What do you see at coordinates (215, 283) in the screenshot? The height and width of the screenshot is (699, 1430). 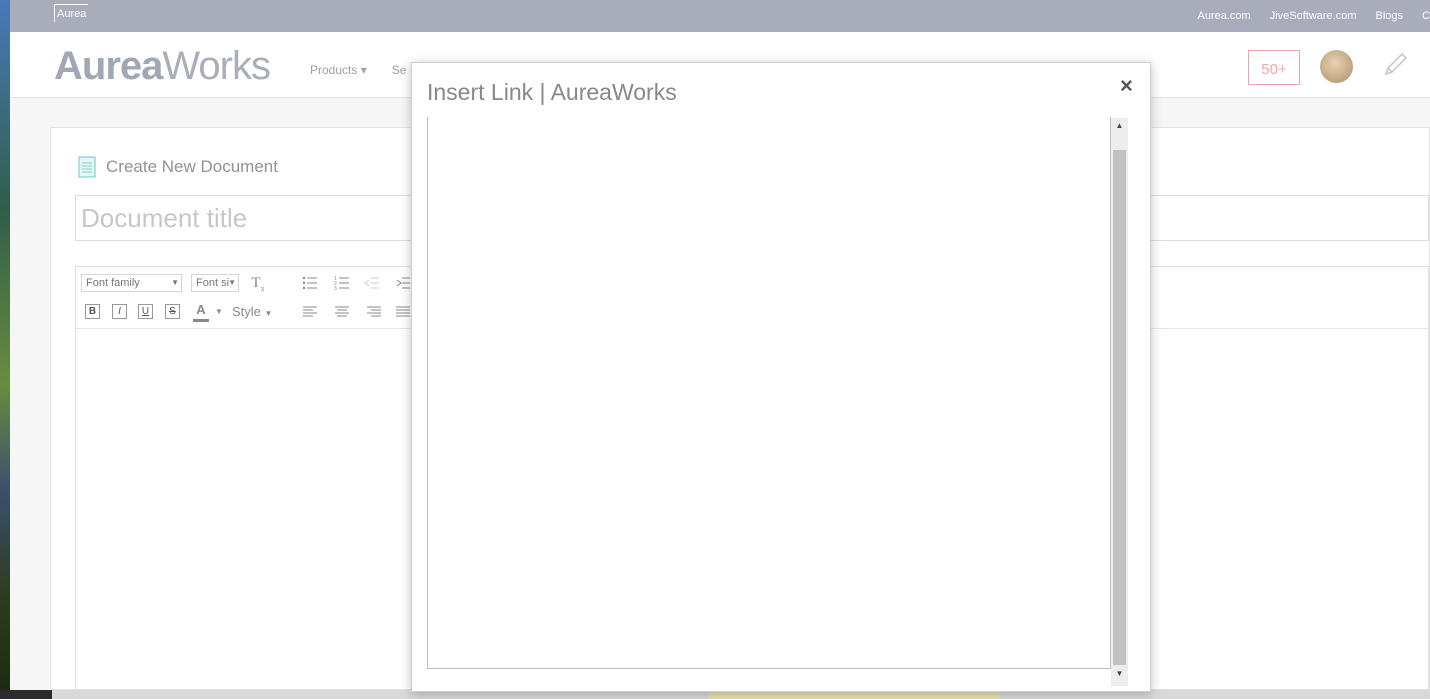 I see `font-size-select: Font si ▼` at bounding box center [215, 283].